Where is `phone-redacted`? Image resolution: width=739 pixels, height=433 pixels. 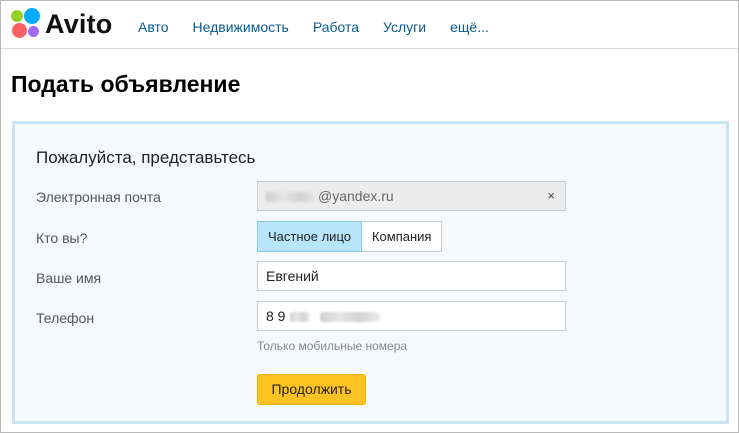
phone-redacted is located at coordinates (350, 317).